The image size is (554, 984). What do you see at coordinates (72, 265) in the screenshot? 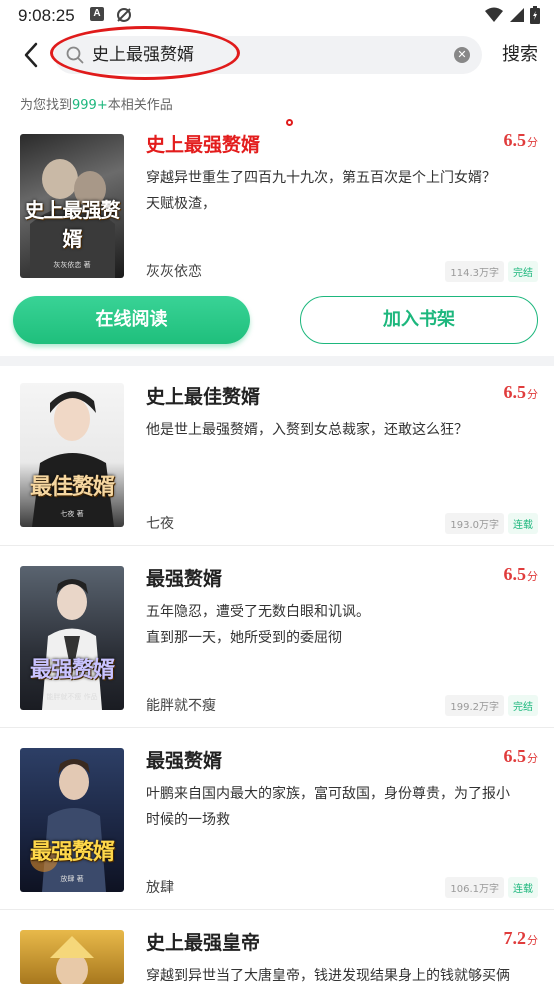
I see `cover-author: 灰灰依恋 著` at bounding box center [72, 265].